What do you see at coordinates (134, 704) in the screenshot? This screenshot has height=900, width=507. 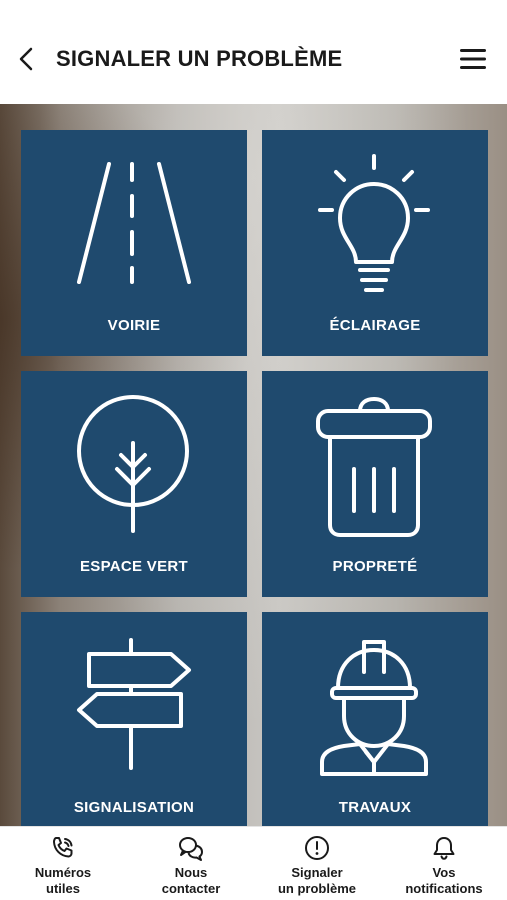 I see `signpost-icon` at bounding box center [134, 704].